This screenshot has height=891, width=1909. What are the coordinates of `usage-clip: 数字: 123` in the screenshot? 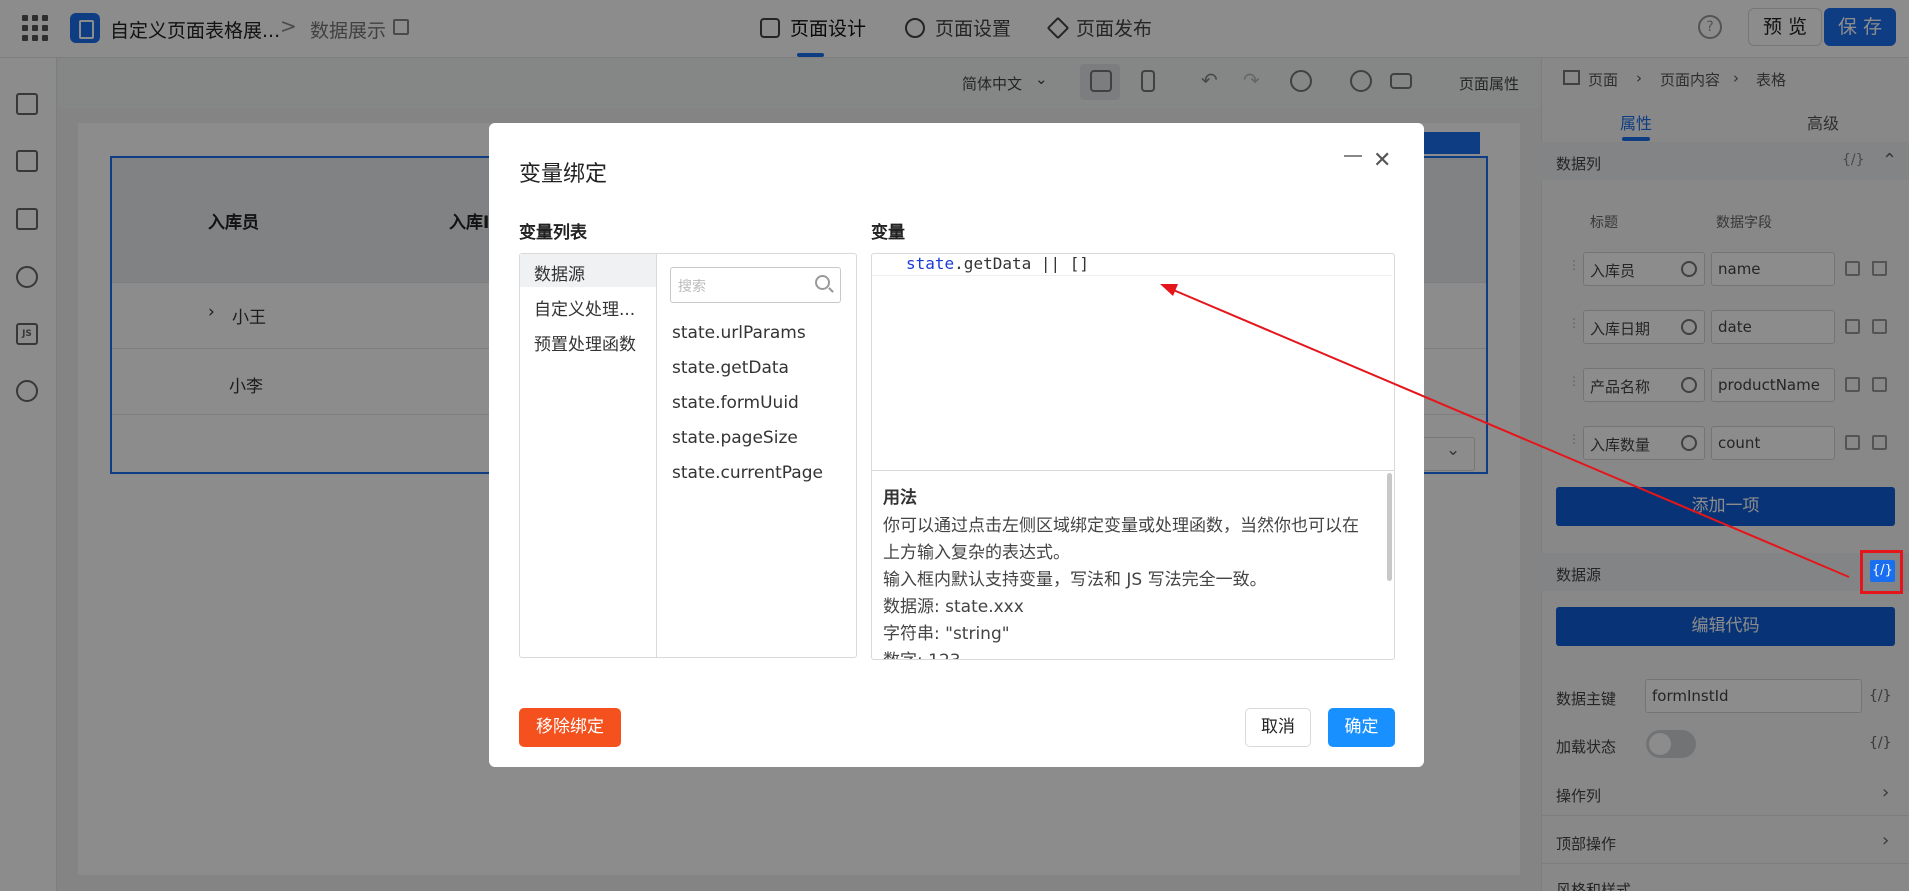 It's located at (1132, 652).